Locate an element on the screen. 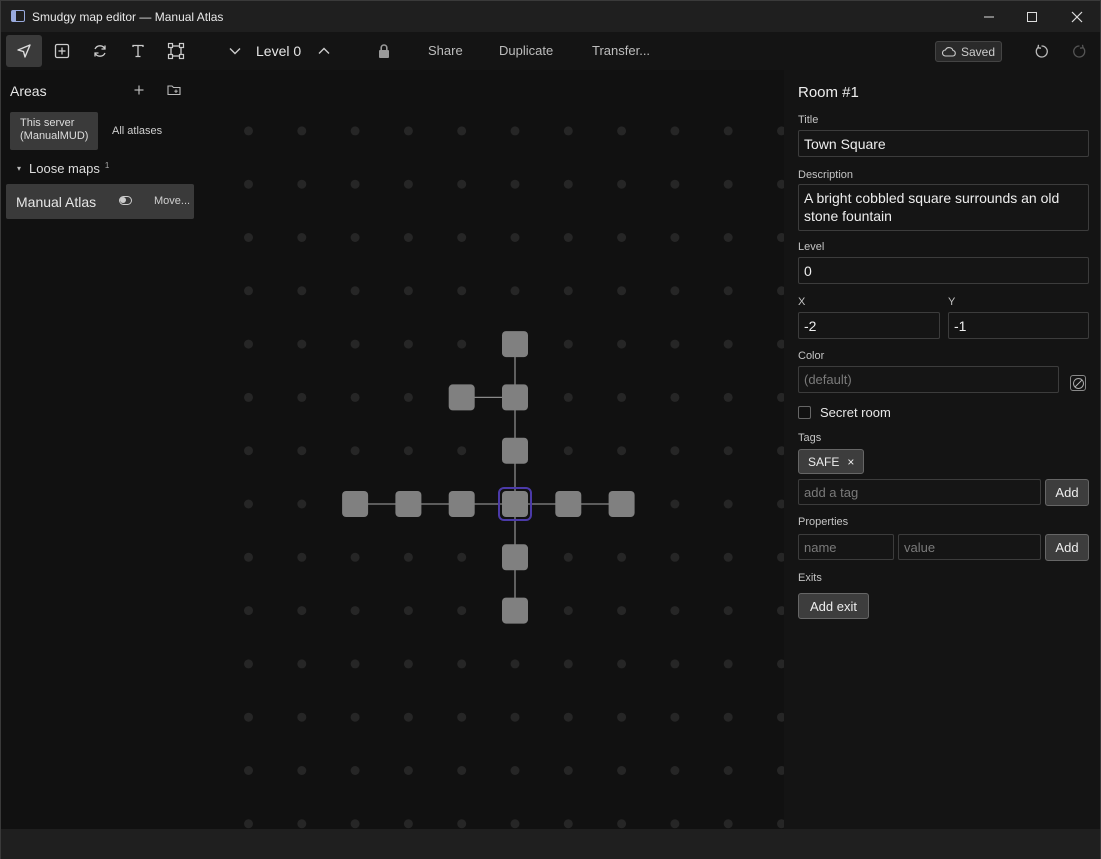  maximize-button is located at coordinates (1032, 16).